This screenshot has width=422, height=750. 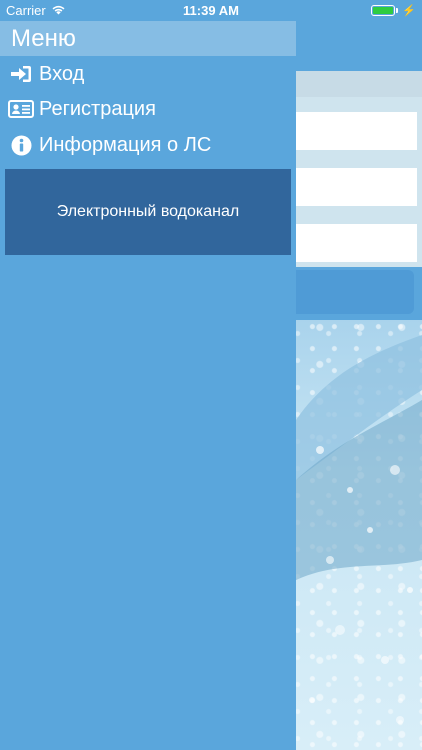 What do you see at coordinates (383, 10) in the screenshot?
I see `battery-icon` at bounding box center [383, 10].